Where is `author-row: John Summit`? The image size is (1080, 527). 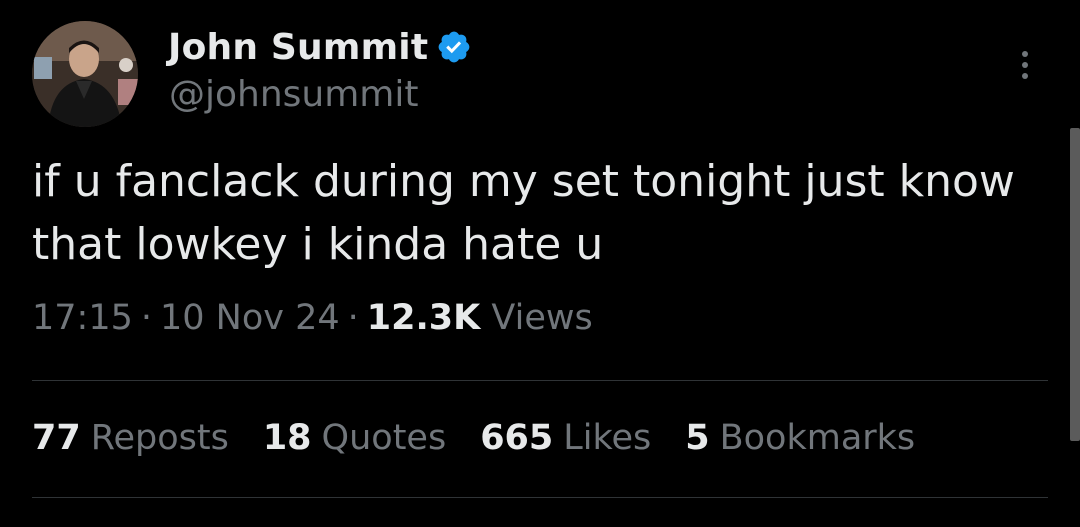
author-row: John Summit is located at coordinates (320, 47).